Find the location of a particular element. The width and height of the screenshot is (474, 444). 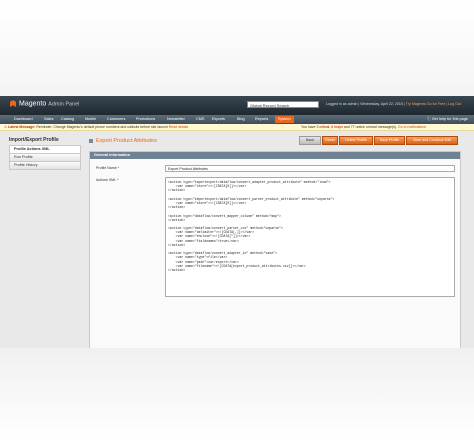

try-magento-link: Try Magento Go for Free is located at coordinates (425, 104).